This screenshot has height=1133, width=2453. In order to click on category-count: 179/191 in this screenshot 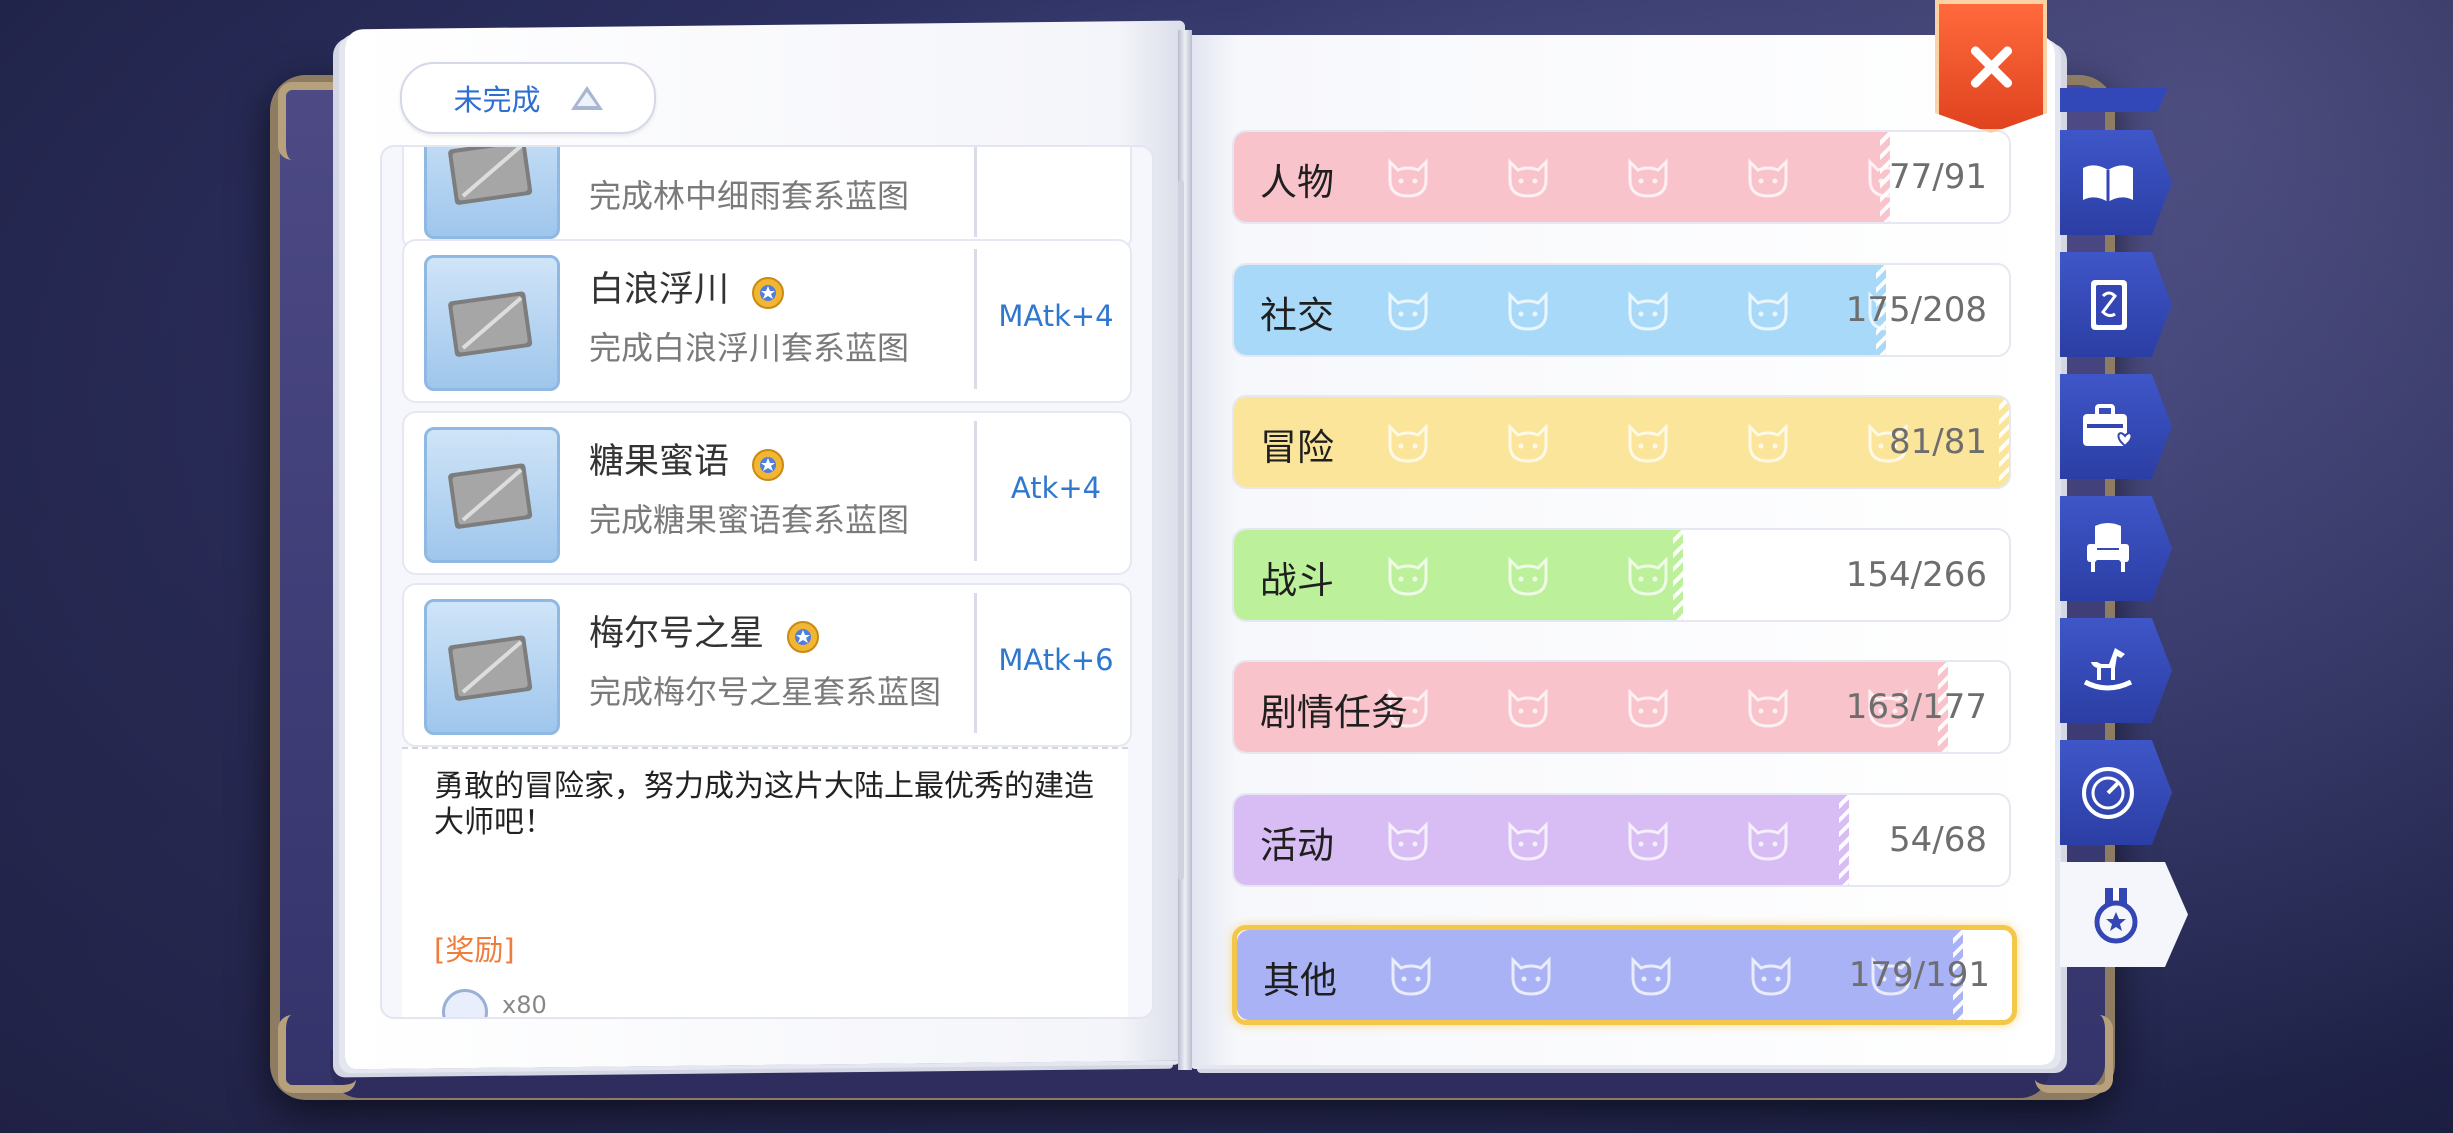, I will do `click(1919, 975)`.